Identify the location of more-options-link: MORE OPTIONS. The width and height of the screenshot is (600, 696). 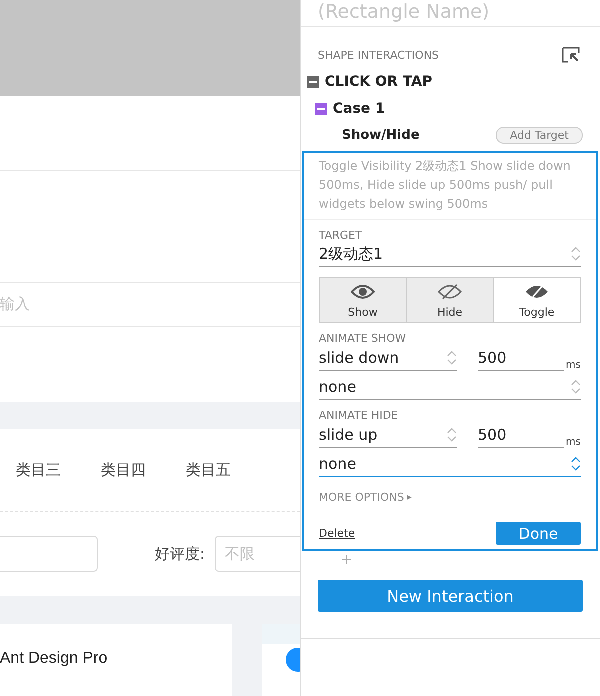
(361, 497).